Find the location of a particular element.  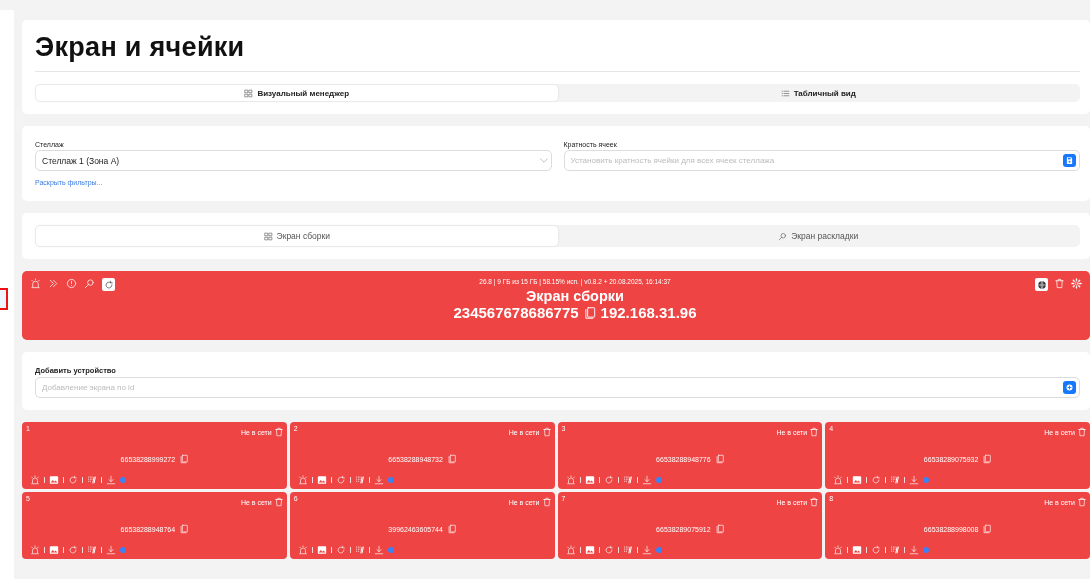

save-icon is located at coordinates (1069, 160).